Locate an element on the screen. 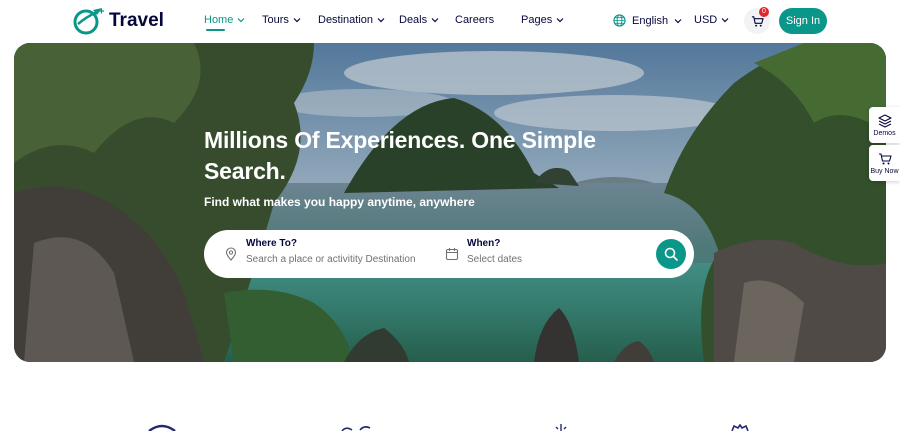 The width and height of the screenshot is (900, 431). nav-home-label: Home is located at coordinates (219, 20).